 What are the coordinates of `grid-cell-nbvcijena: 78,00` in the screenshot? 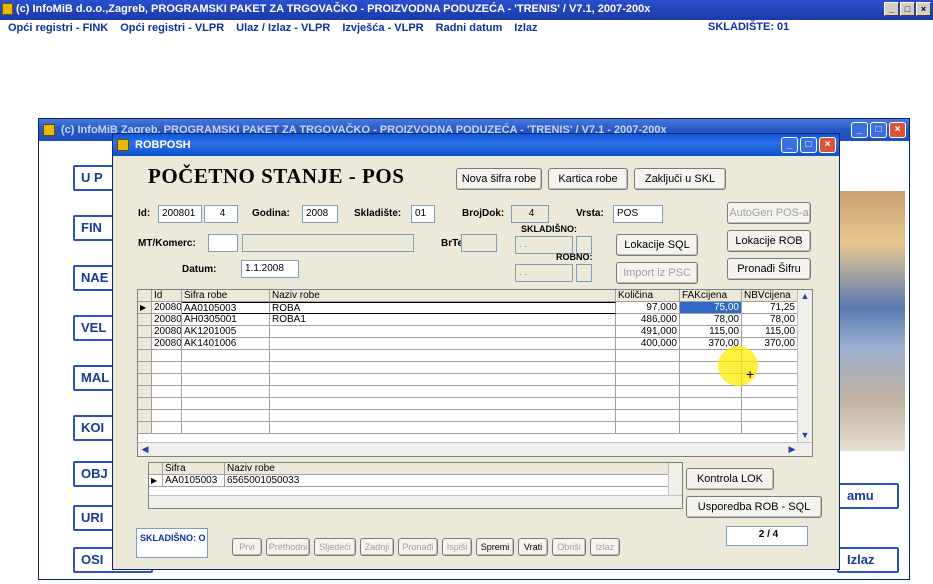 It's located at (770, 320).